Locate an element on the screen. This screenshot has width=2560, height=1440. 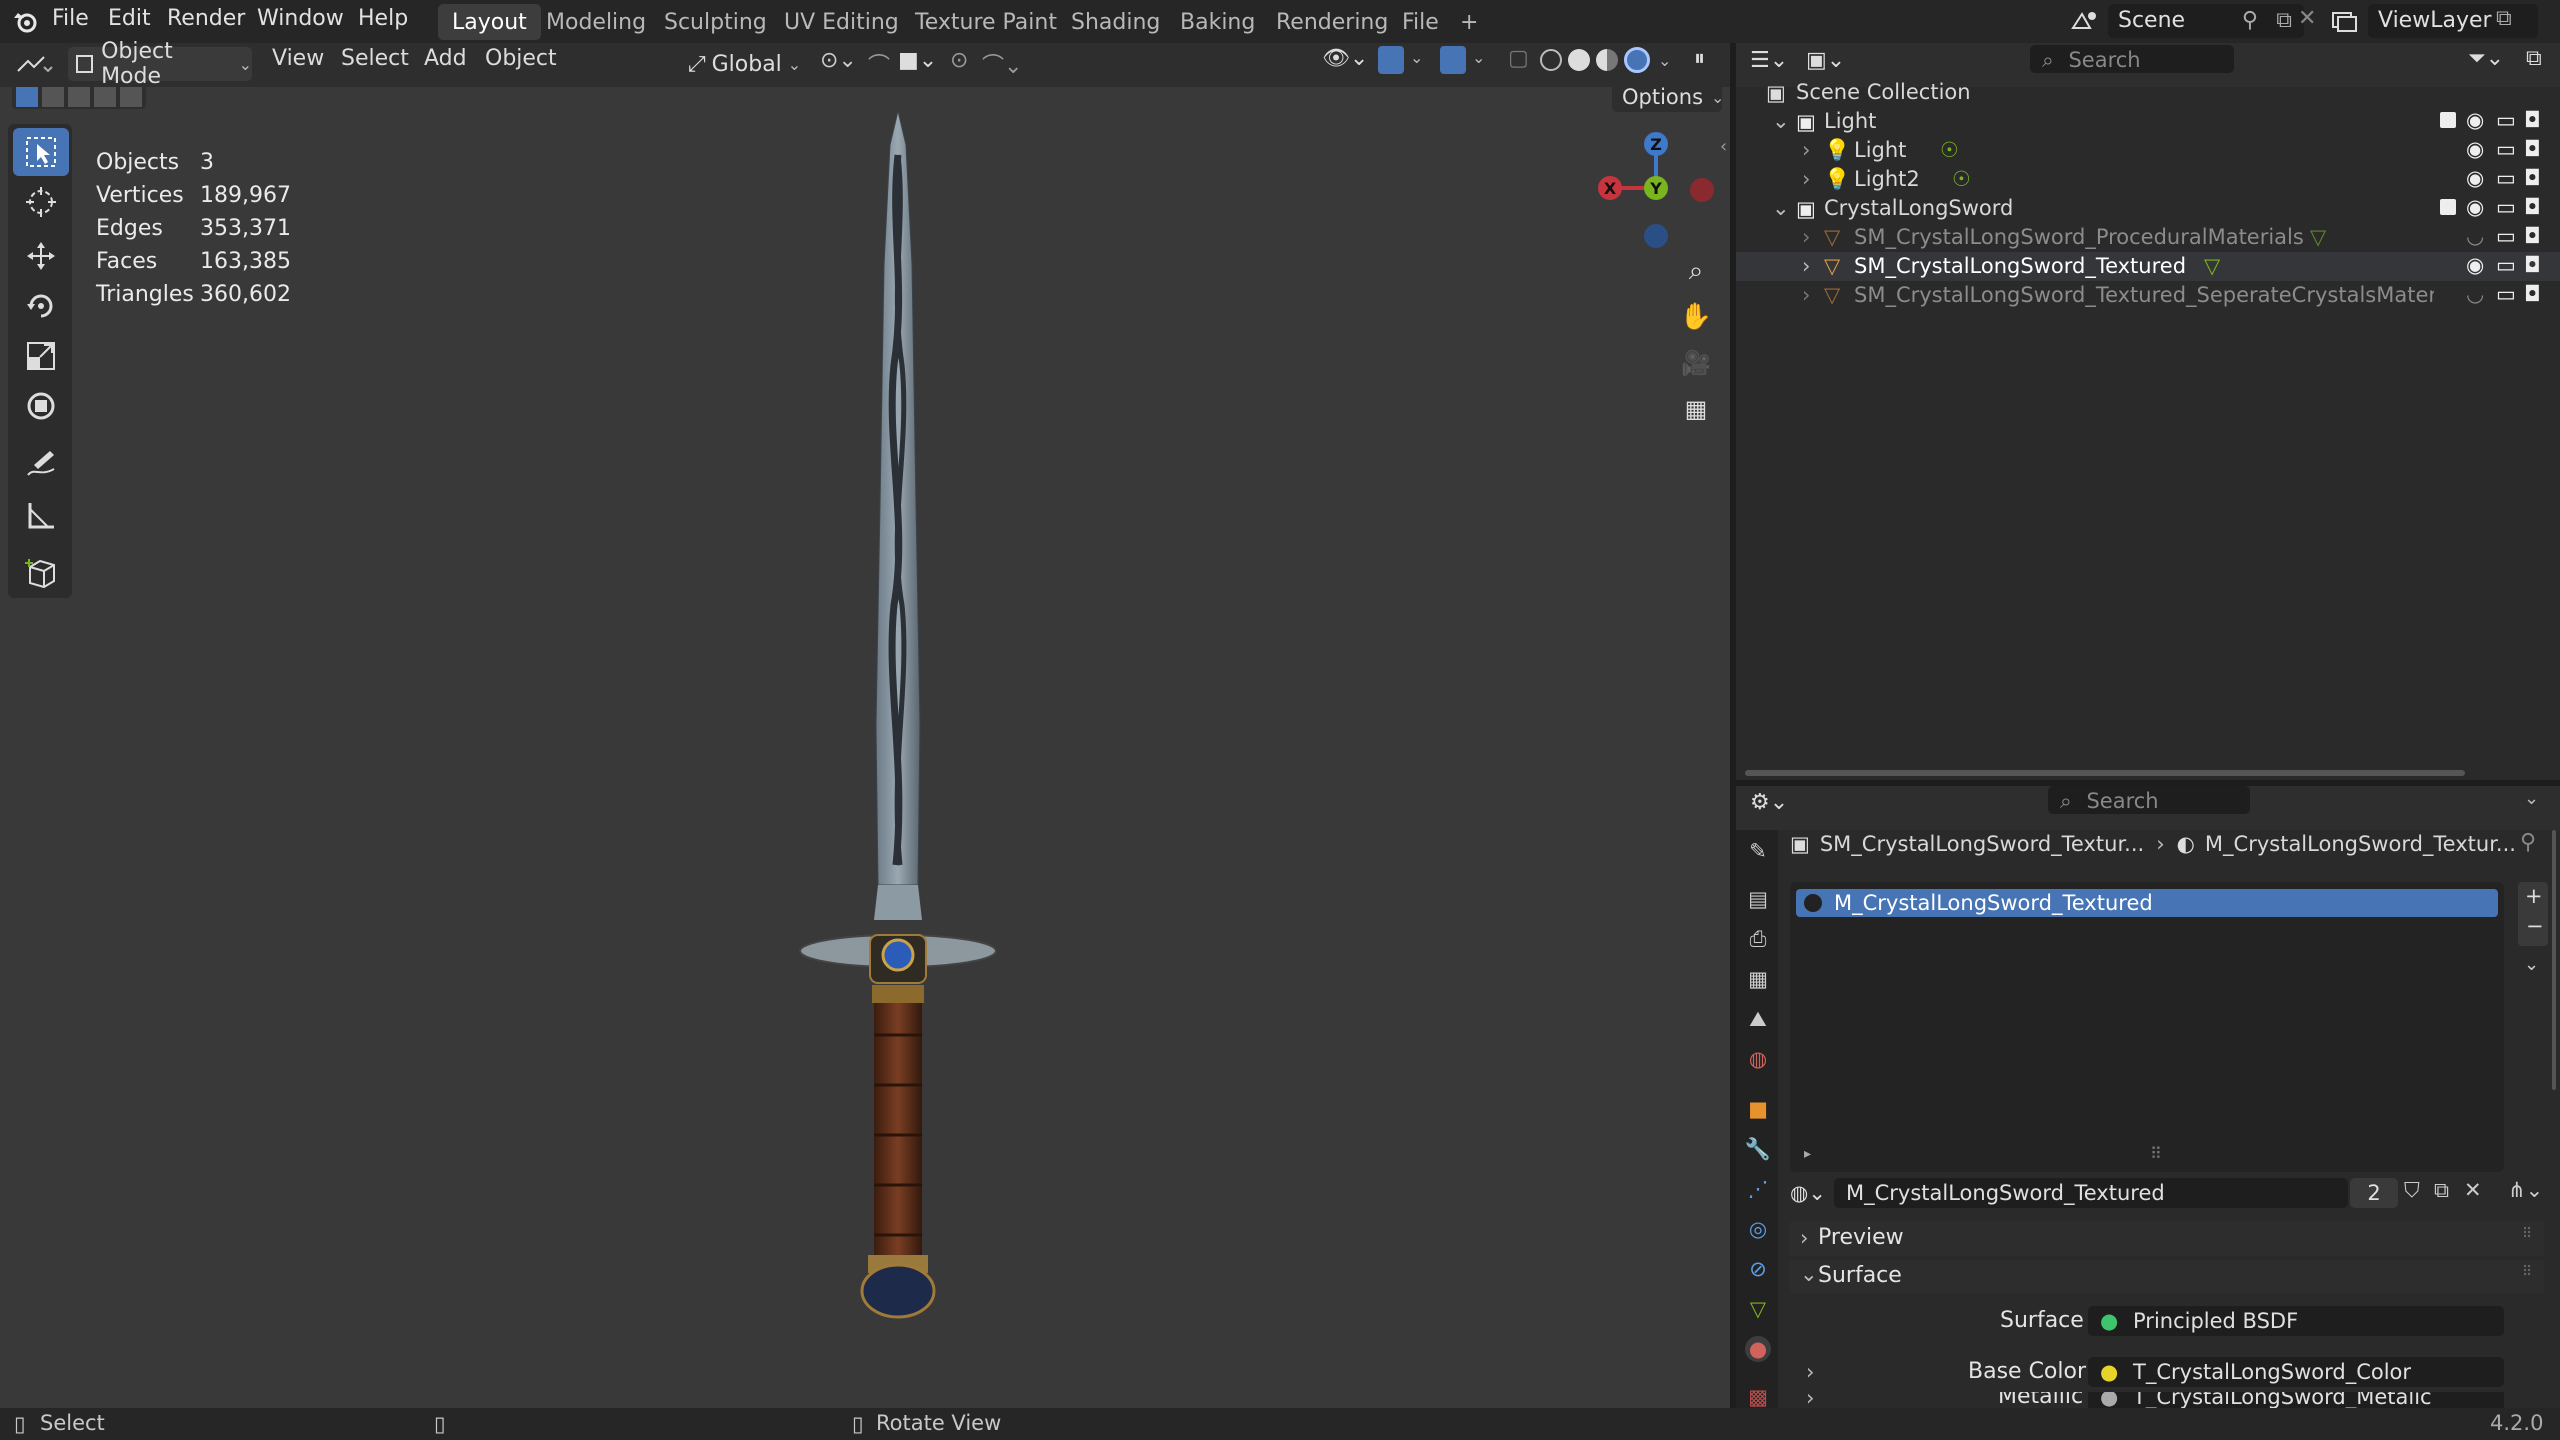
tab-sculpting: Sculpting is located at coordinates (715, 22).